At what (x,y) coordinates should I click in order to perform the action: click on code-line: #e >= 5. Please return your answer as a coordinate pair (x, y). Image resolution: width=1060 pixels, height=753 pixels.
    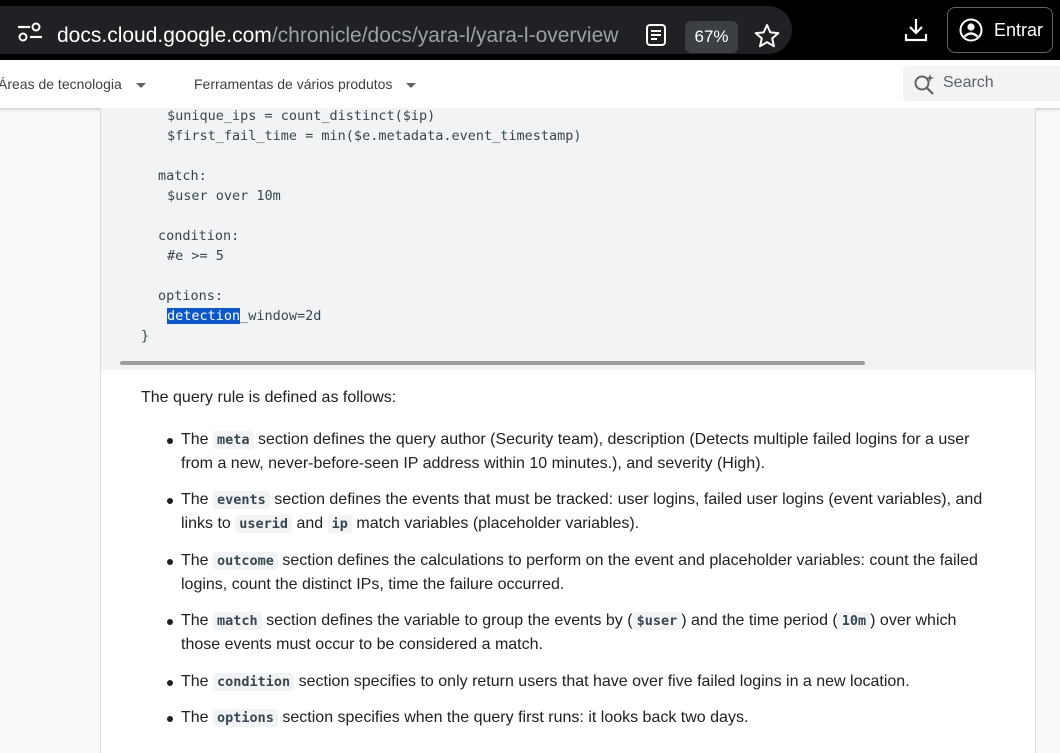
    Looking at the image, I should click on (195, 256).